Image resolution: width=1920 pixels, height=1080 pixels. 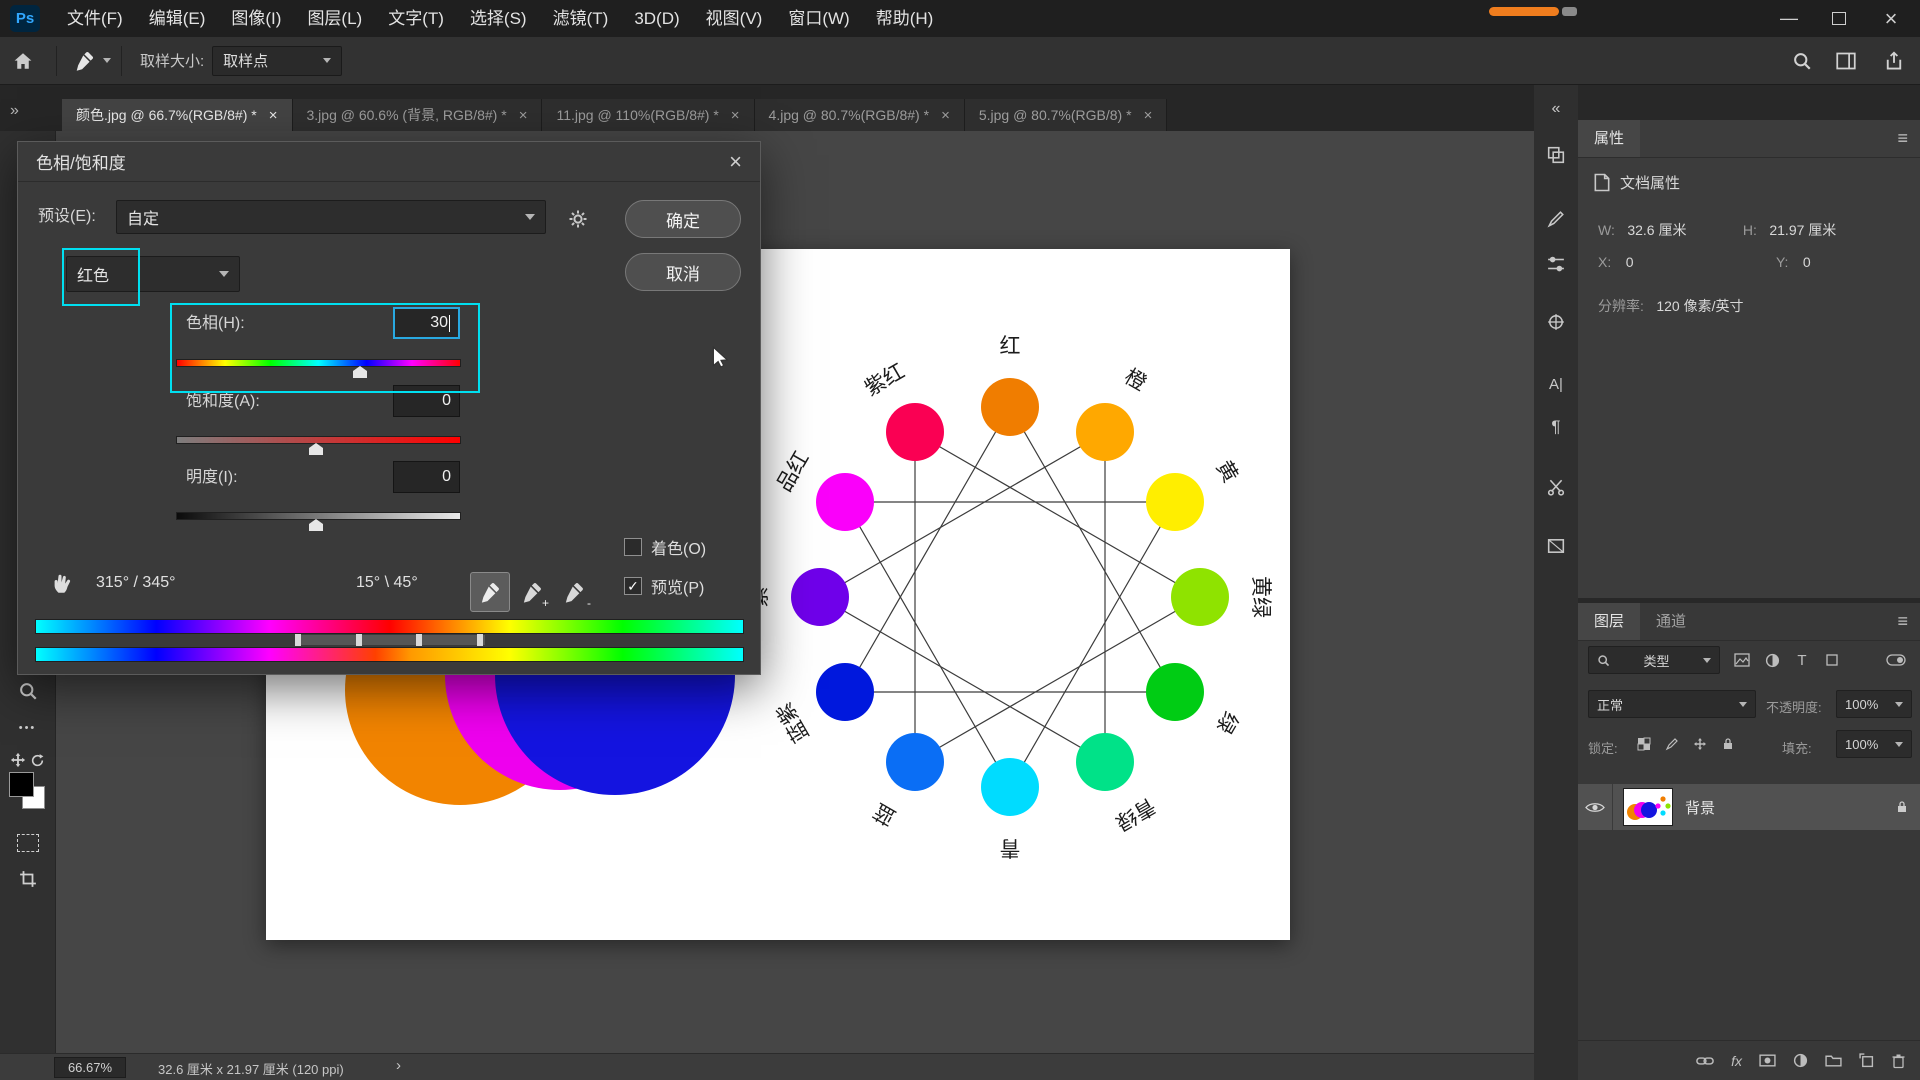 I want to click on tab-properties: 属性, so click(x=1609, y=138).